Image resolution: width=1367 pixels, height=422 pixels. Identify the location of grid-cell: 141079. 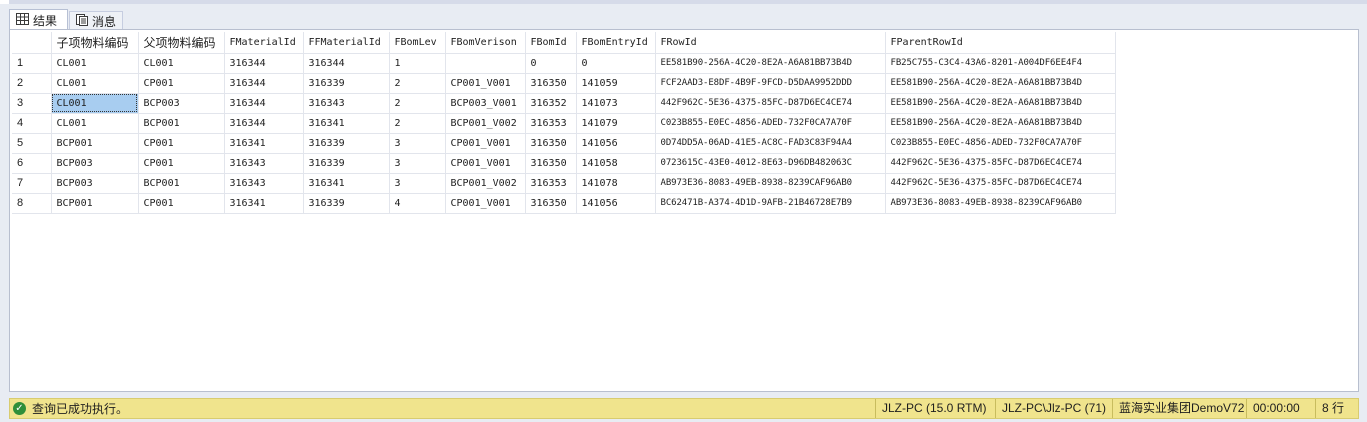
(616, 123).